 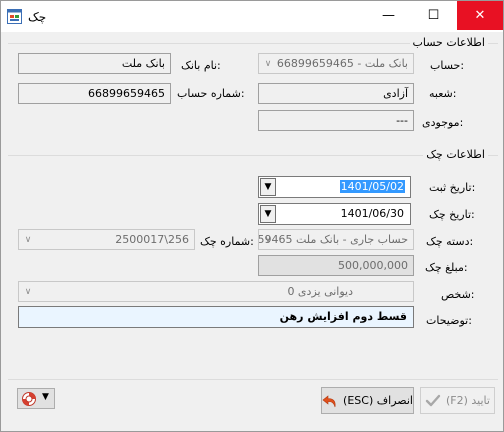 What do you see at coordinates (29, 399) in the screenshot?
I see `lifebuoy-icon` at bounding box center [29, 399].